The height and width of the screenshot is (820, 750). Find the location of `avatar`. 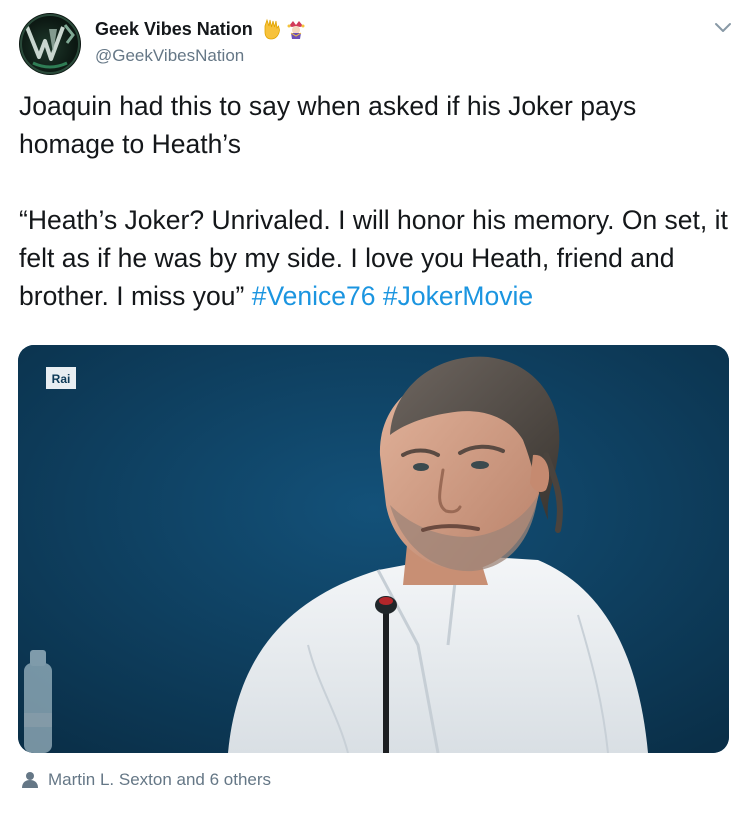

avatar is located at coordinates (50, 44).